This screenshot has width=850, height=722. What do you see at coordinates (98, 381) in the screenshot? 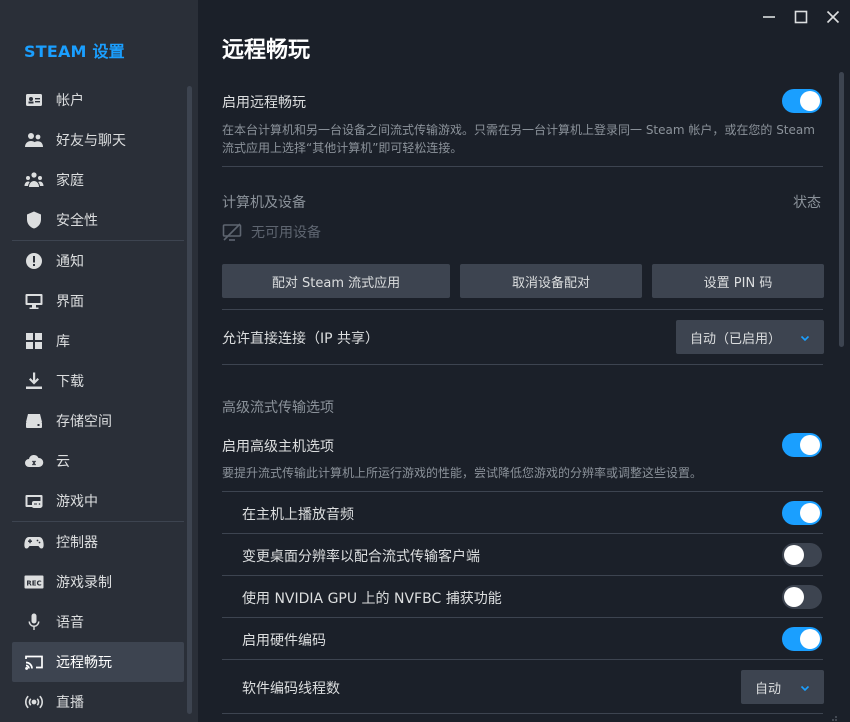
I see `sidebar-item-downloads: 下载` at bounding box center [98, 381].